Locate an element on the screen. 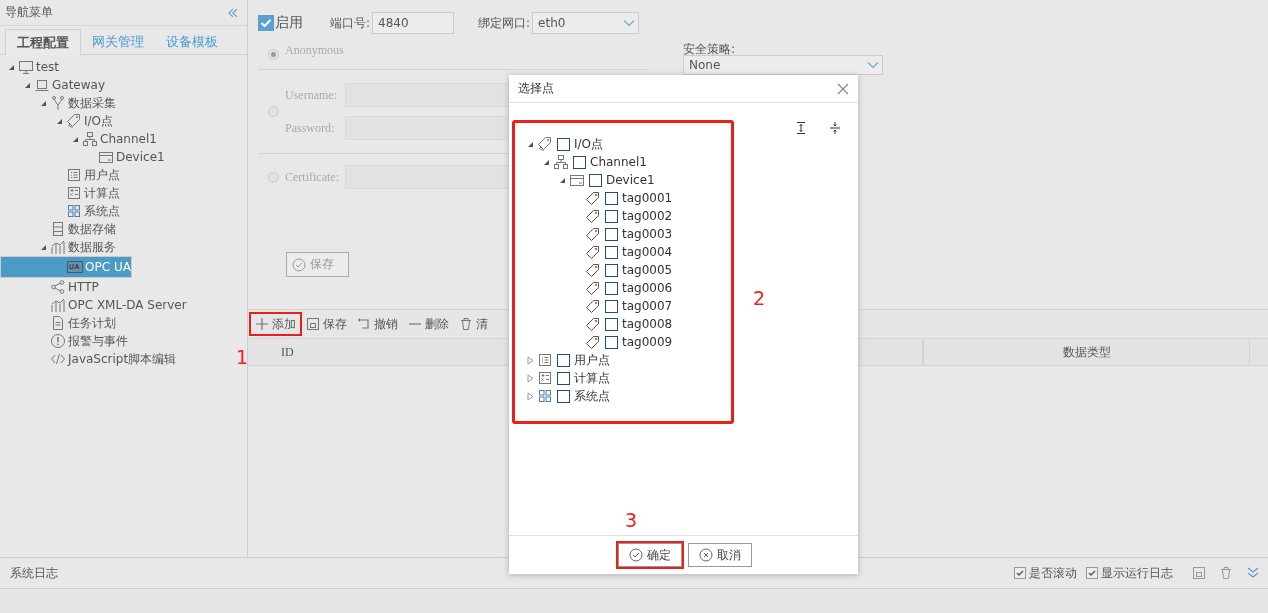  save-icon is located at coordinates (313, 324).